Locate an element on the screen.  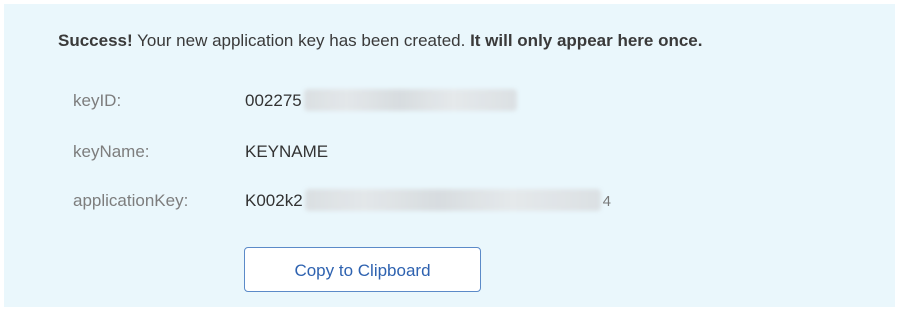
key-id-visible-text: 002275 is located at coordinates (273, 100).